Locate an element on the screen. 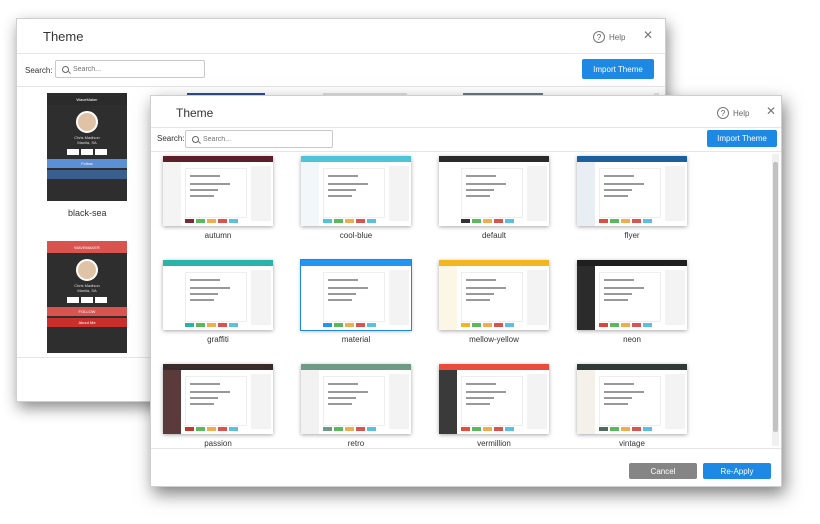  theme-label: flyer is located at coordinates (632, 235).